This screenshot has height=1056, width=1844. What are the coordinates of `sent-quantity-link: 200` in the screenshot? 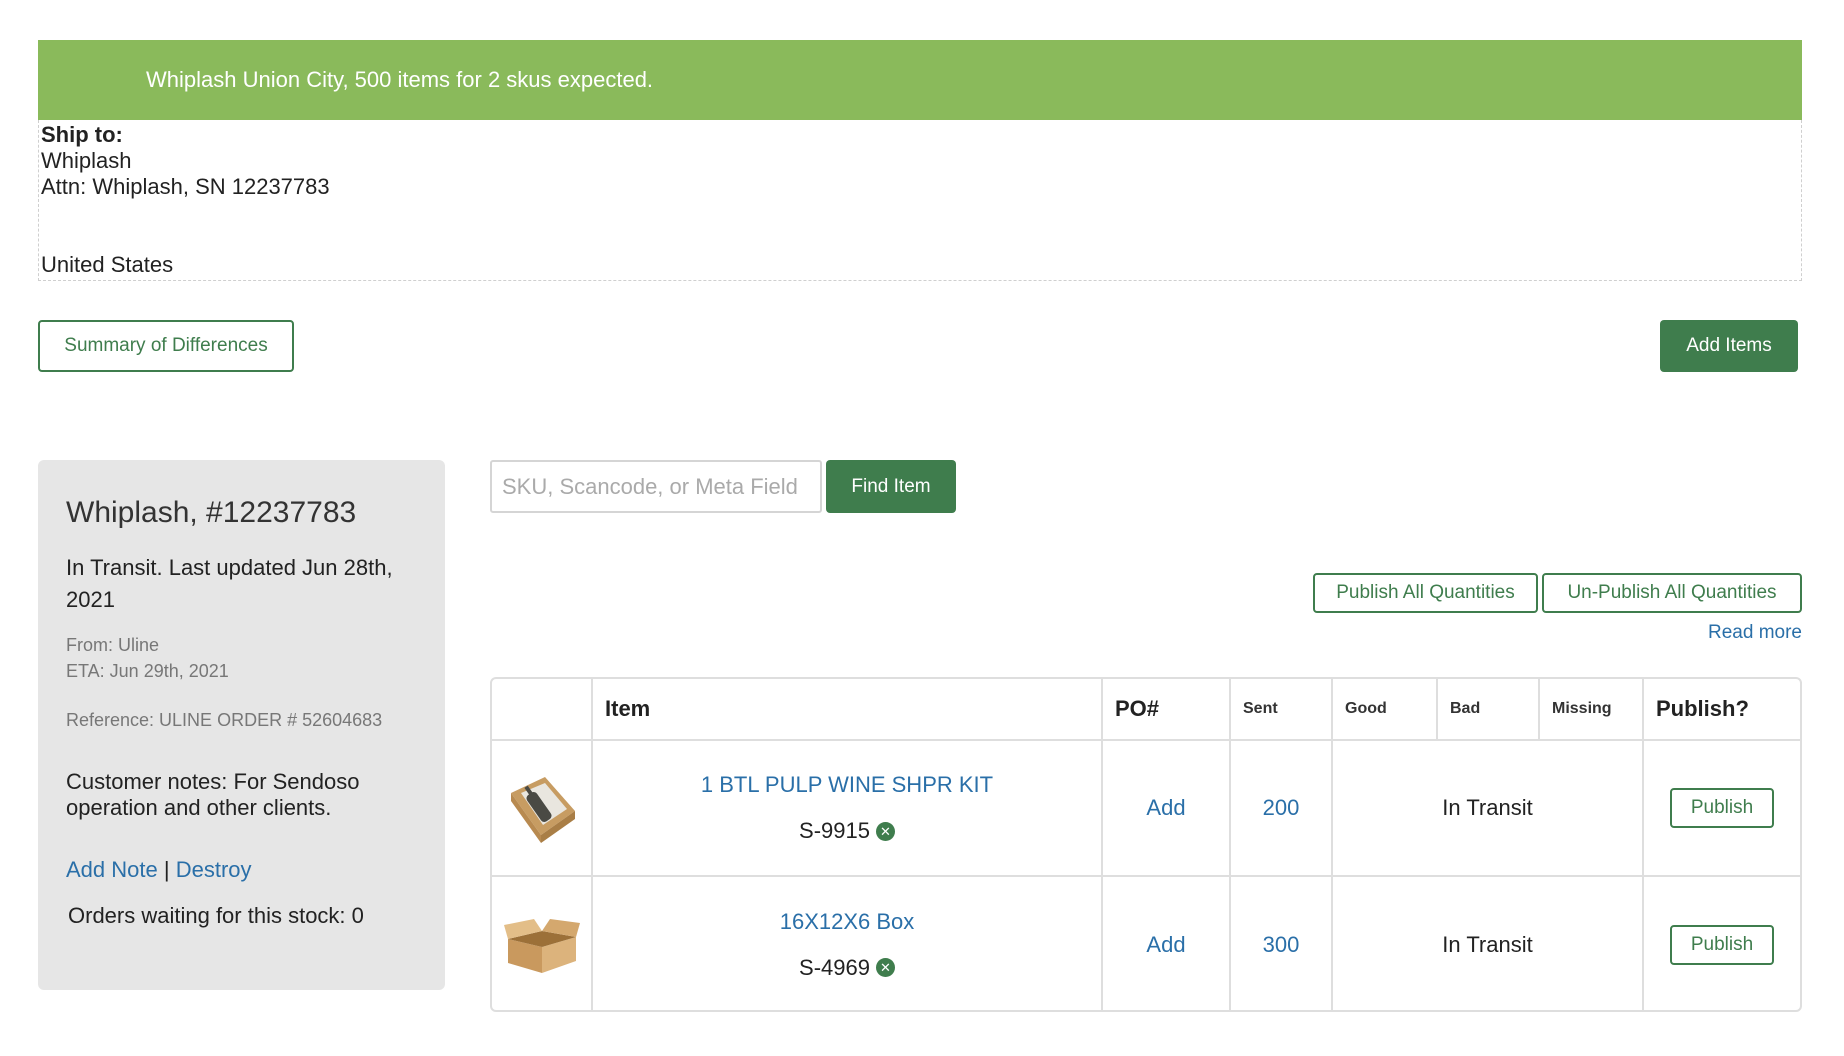 It's located at (1281, 807).